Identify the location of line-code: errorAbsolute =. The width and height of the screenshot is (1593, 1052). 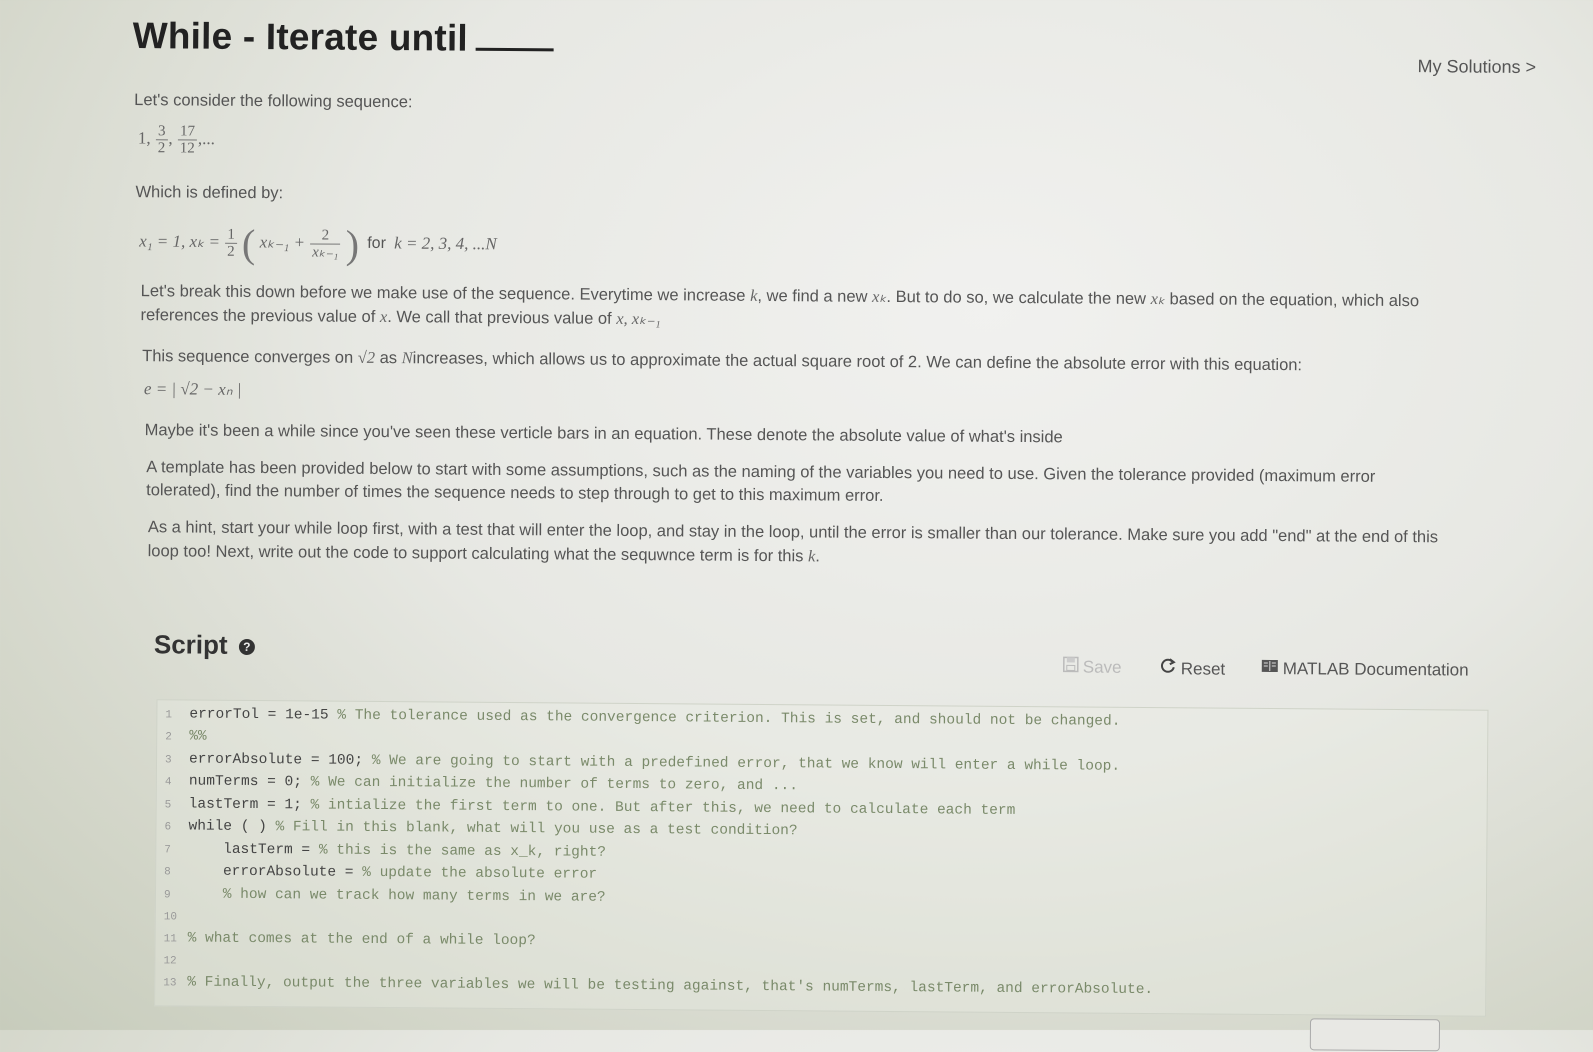
(275, 872).